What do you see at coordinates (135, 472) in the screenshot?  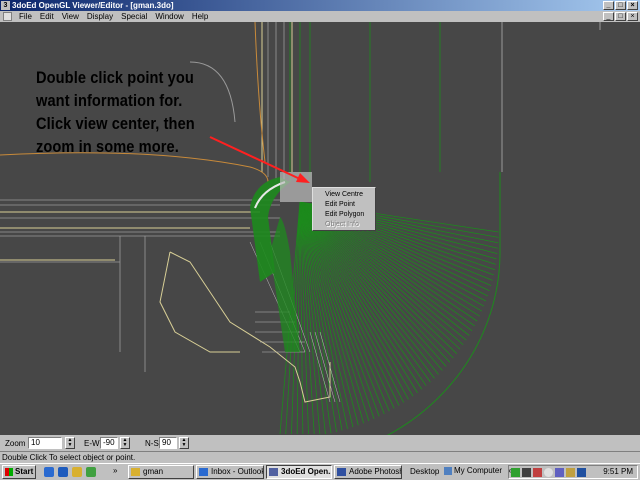 I see `folder-icon` at bounding box center [135, 472].